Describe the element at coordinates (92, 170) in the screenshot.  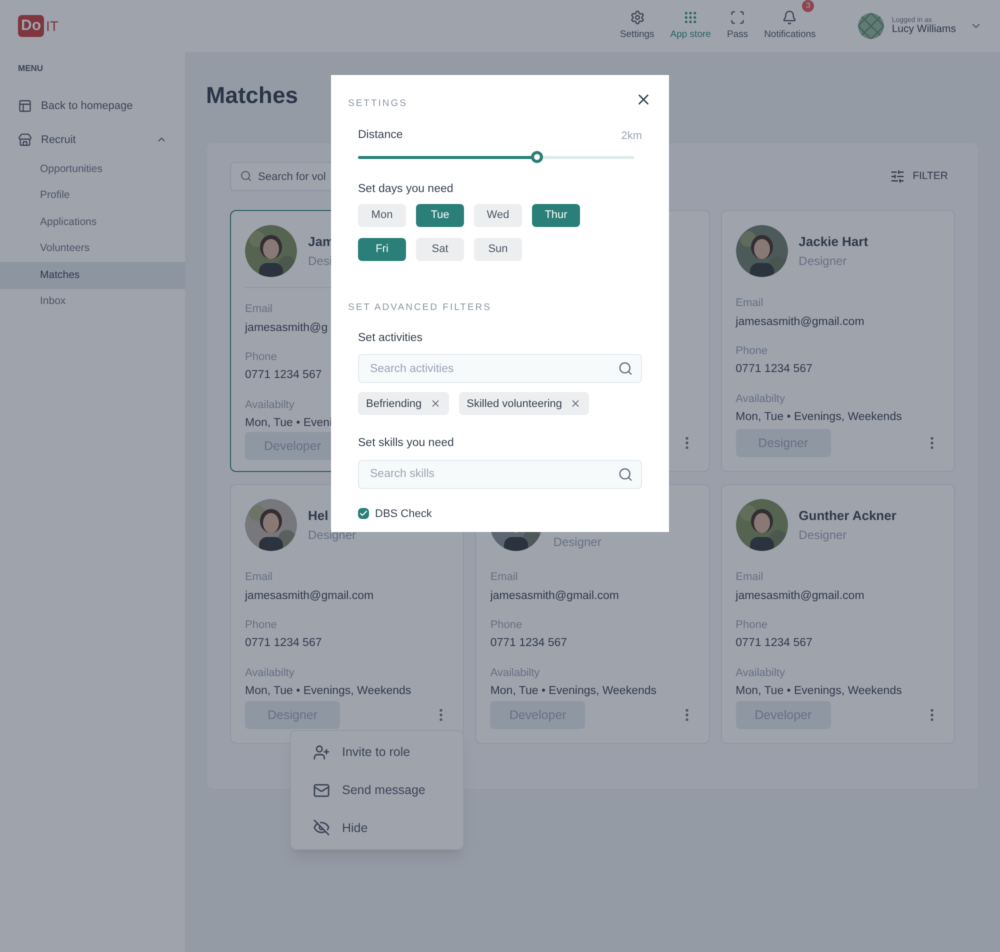
I see `sidebar-subitem: Opportunities` at that location.